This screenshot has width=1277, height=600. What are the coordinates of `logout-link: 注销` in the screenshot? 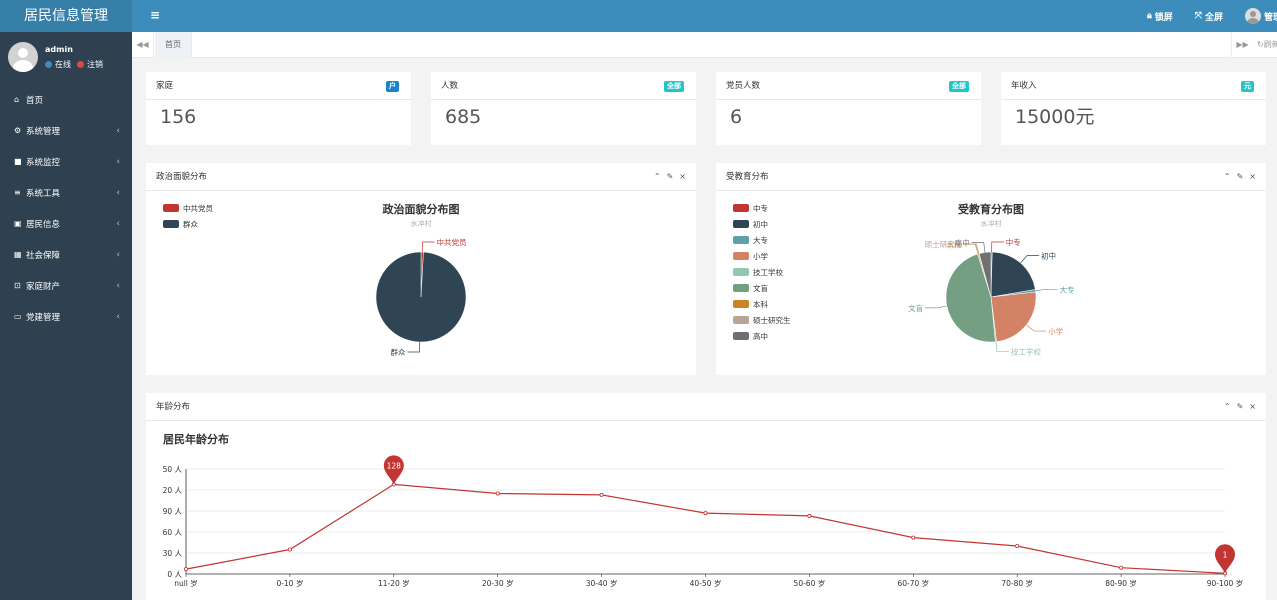 It's located at (95, 64).